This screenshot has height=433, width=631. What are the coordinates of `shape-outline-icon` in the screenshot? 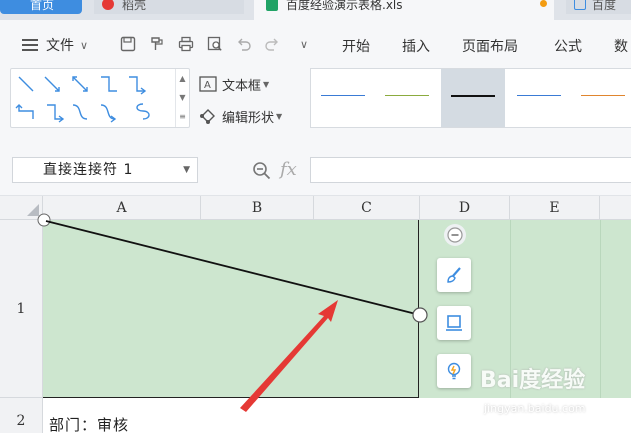 It's located at (454, 323).